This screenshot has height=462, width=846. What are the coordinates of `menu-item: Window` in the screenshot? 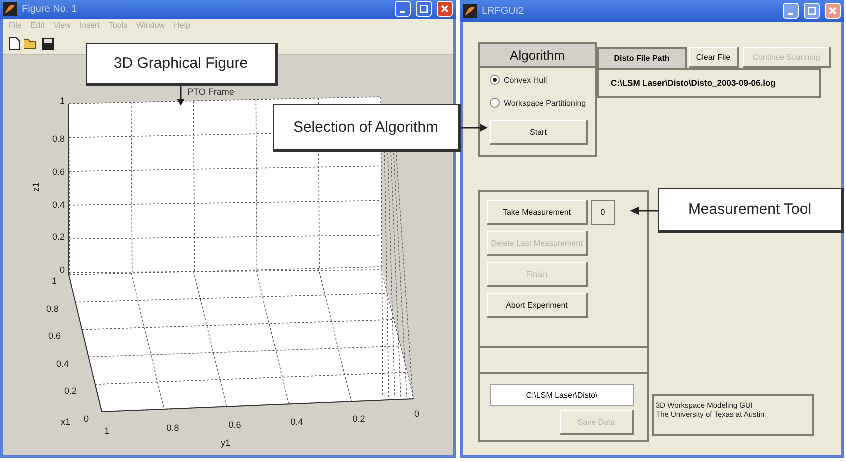 It's located at (151, 26).